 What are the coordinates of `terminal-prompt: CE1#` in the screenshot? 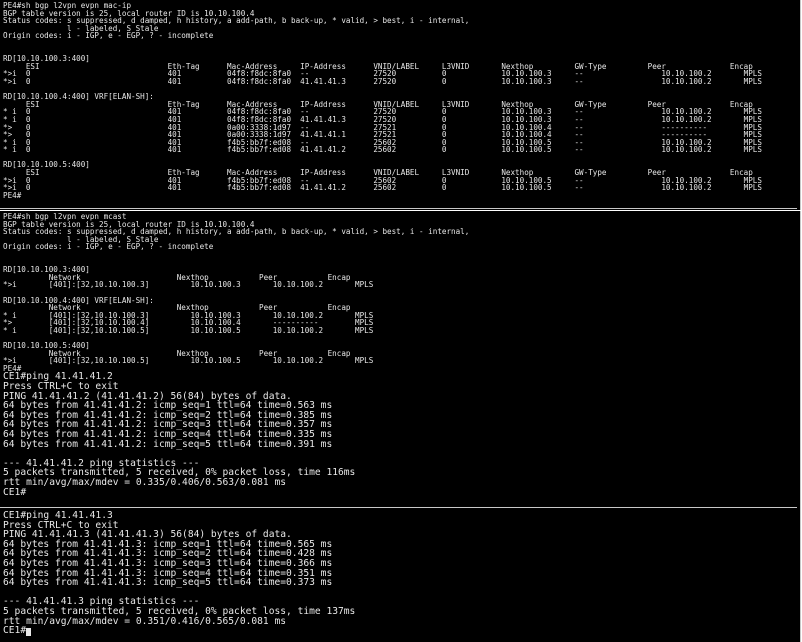 It's located at (401, 631).